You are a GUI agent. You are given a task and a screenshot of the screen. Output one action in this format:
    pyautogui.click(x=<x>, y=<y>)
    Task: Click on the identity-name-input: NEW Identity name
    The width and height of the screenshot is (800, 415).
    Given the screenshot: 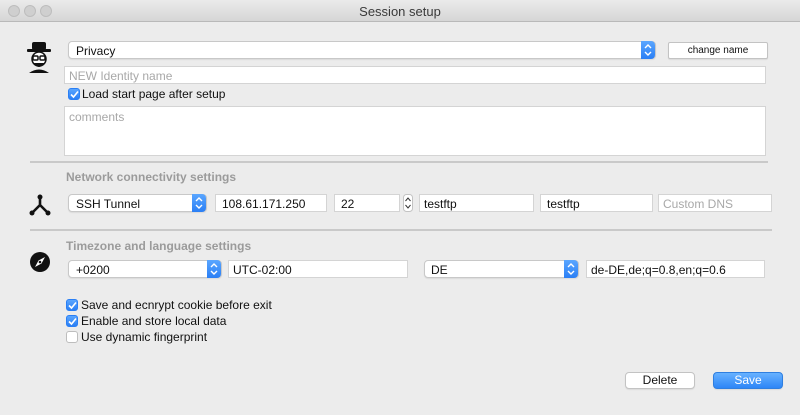 What is the action you would take?
    pyautogui.click(x=415, y=75)
    